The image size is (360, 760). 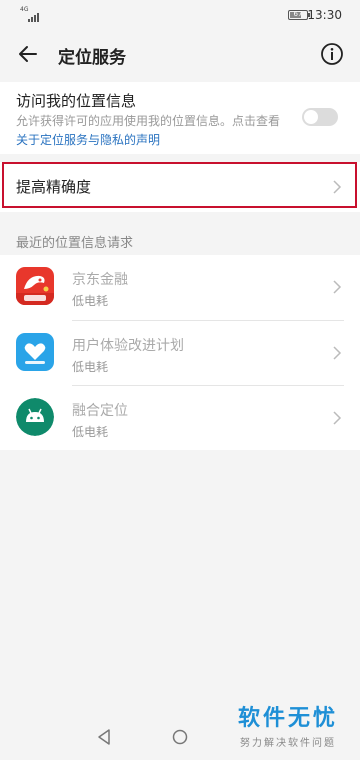 I want to click on nav-home-icon, so click(x=180, y=737).